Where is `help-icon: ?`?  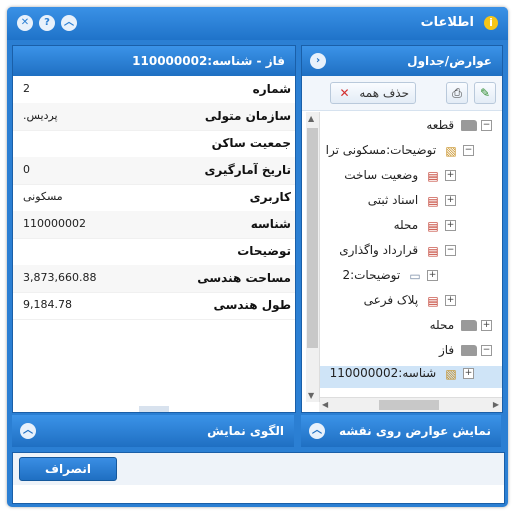
help-icon: ? is located at coordinates (47, 23).